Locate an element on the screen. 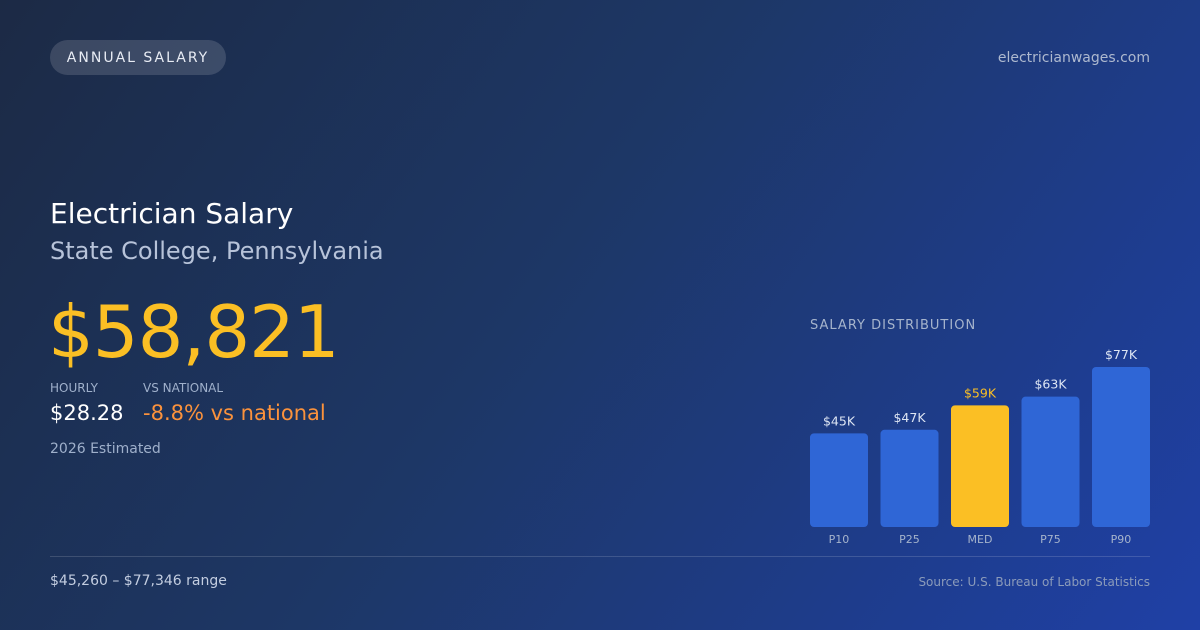 The image size is (1200, 630). bar-value-label: $45K is located at coordinates (839, 420).